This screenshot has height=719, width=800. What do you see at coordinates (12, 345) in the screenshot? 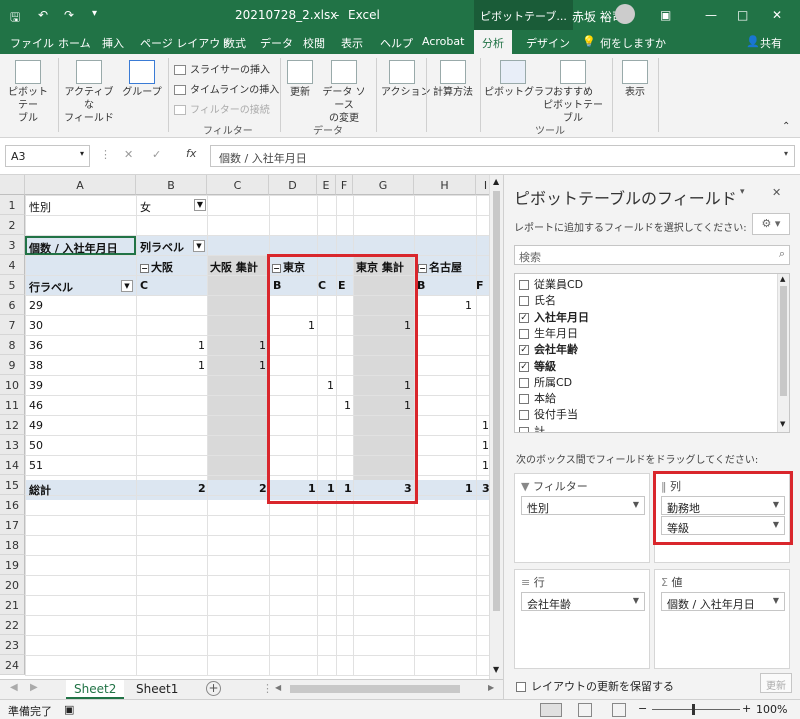
I see `row-header: 8` at bounding box center [12, 345].